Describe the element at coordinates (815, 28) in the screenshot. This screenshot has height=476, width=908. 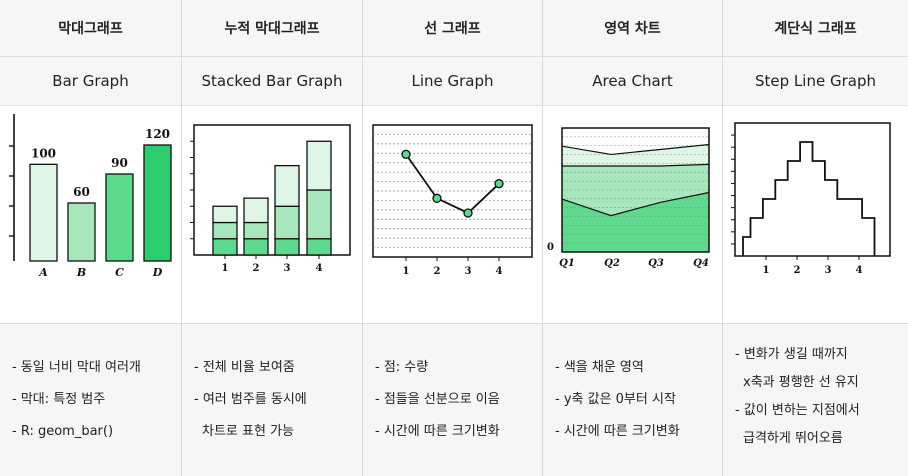
I see `korean-title: 계단식 그래프` at that location.